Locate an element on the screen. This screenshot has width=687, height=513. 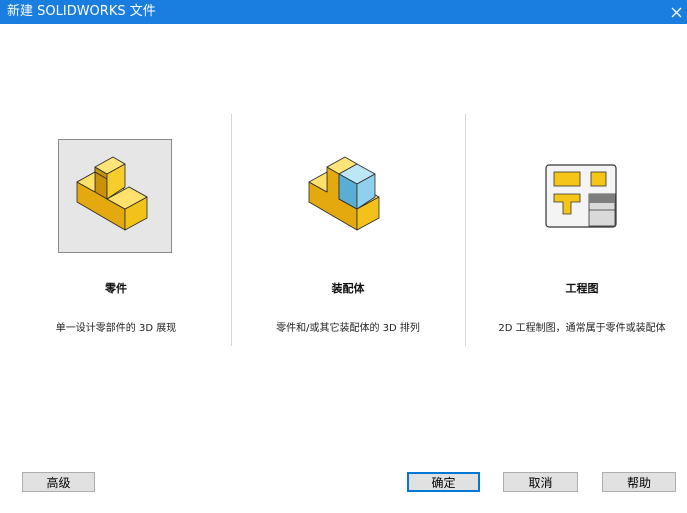
assembly-icon is located at coordinates (347, 196).